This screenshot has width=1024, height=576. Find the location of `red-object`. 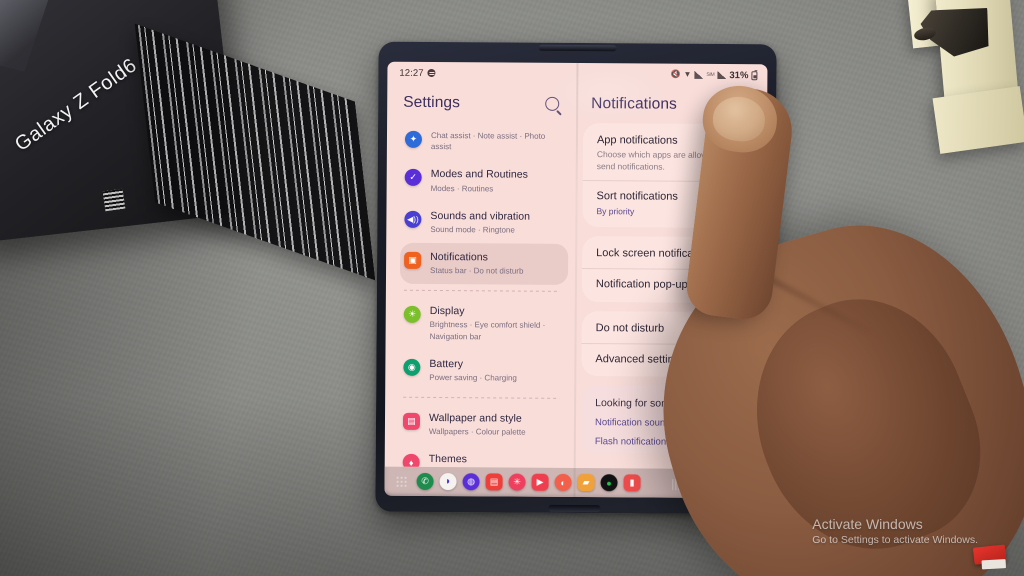

red-object is located at coordinates (991, 557).